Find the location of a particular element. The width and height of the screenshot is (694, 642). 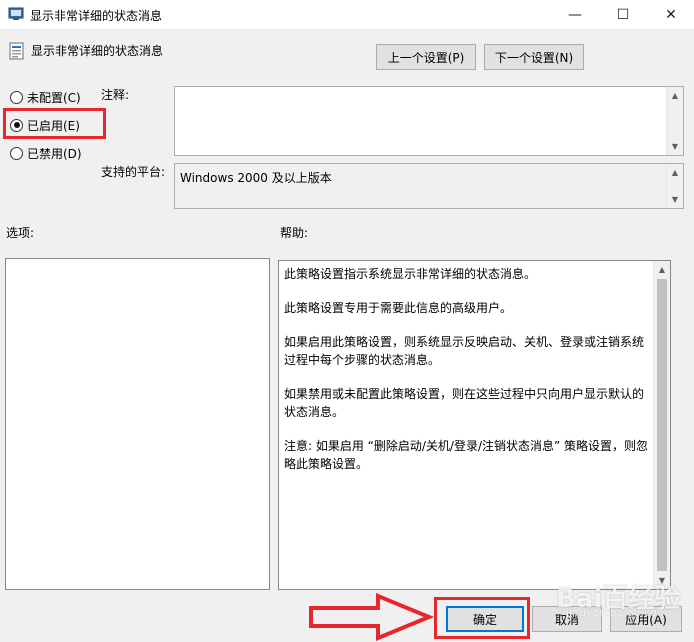

scroll-thumb is located at coordinates (662, 425).